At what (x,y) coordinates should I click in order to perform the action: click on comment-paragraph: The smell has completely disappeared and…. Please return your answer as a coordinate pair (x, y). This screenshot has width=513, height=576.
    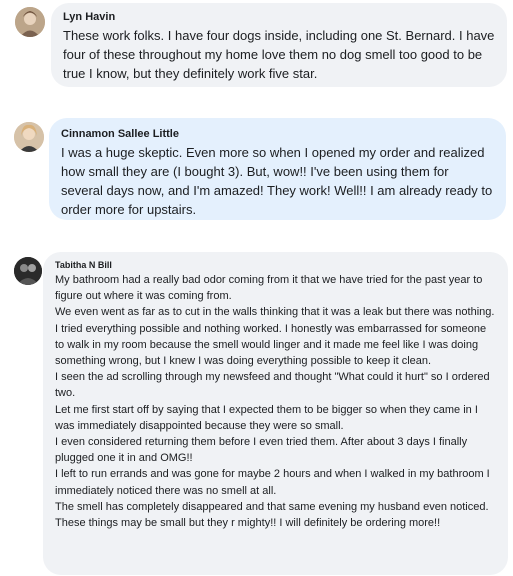
    Looking at the image, I should click on (272, 506).